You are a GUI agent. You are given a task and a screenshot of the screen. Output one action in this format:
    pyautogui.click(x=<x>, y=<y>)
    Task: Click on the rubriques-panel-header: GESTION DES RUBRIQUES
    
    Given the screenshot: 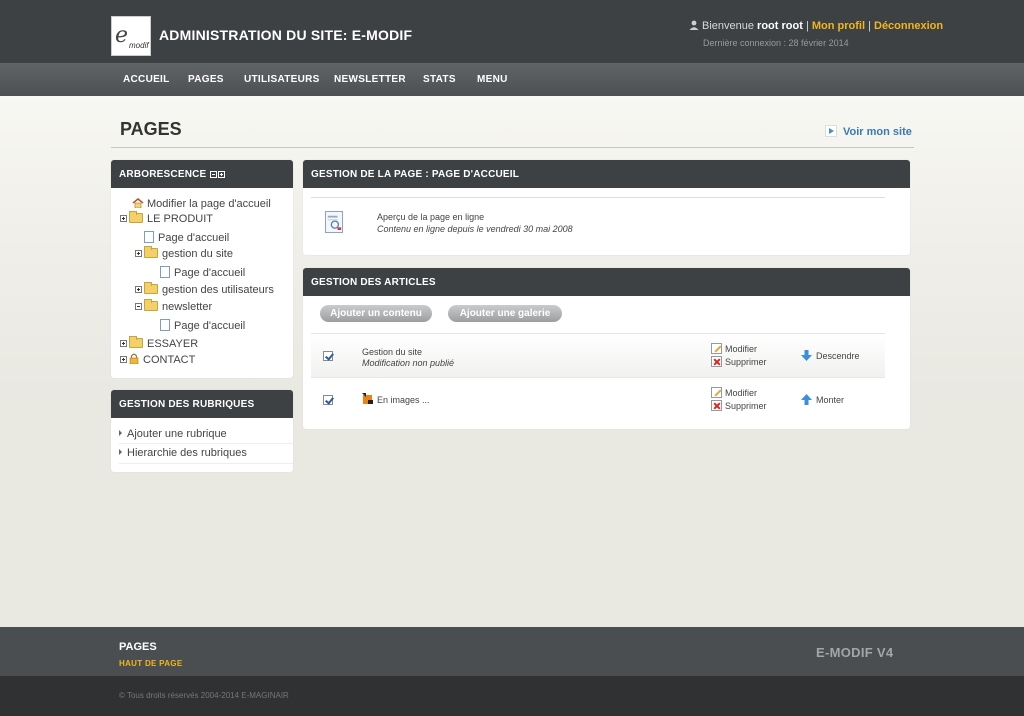 What is the action you would take?
    pyautogui.click(x=202, y=404)
    